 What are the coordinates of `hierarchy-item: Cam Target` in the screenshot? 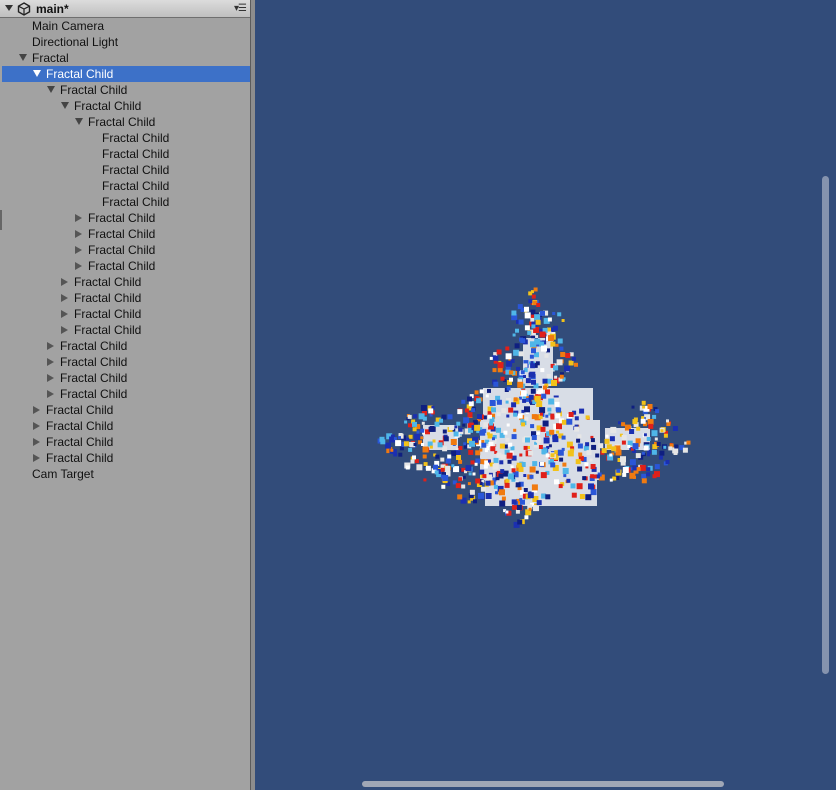 It's located at (126, 474).